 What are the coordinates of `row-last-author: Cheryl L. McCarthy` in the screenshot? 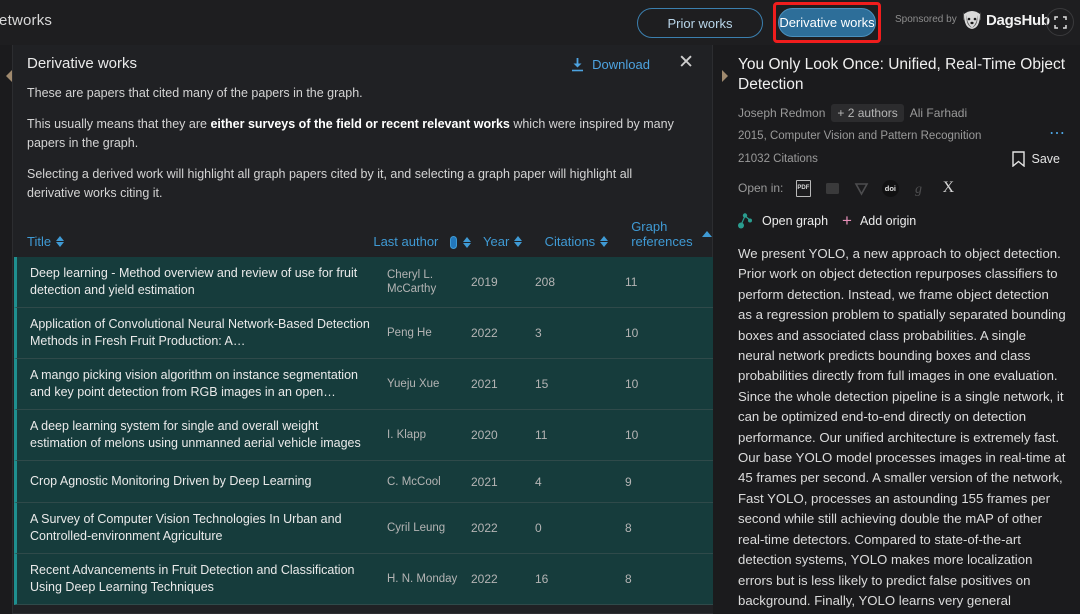 It's located at (412, 282).